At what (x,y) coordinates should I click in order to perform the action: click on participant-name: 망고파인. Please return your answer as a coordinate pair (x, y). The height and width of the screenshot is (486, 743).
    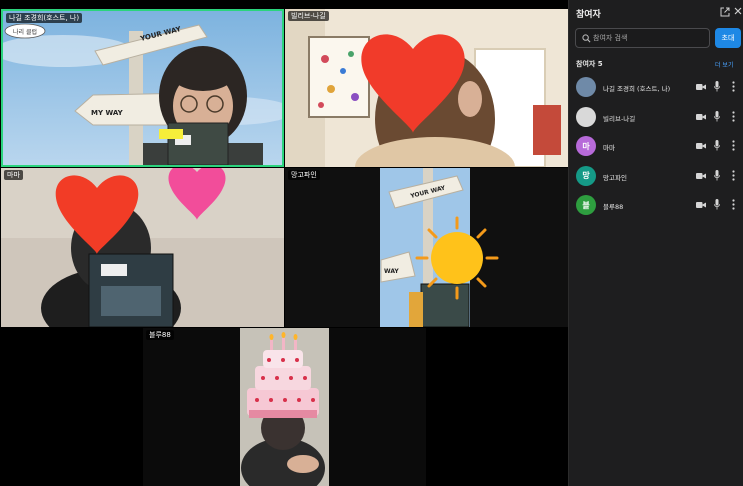
    Looking at the image, I should click on (615, 177).